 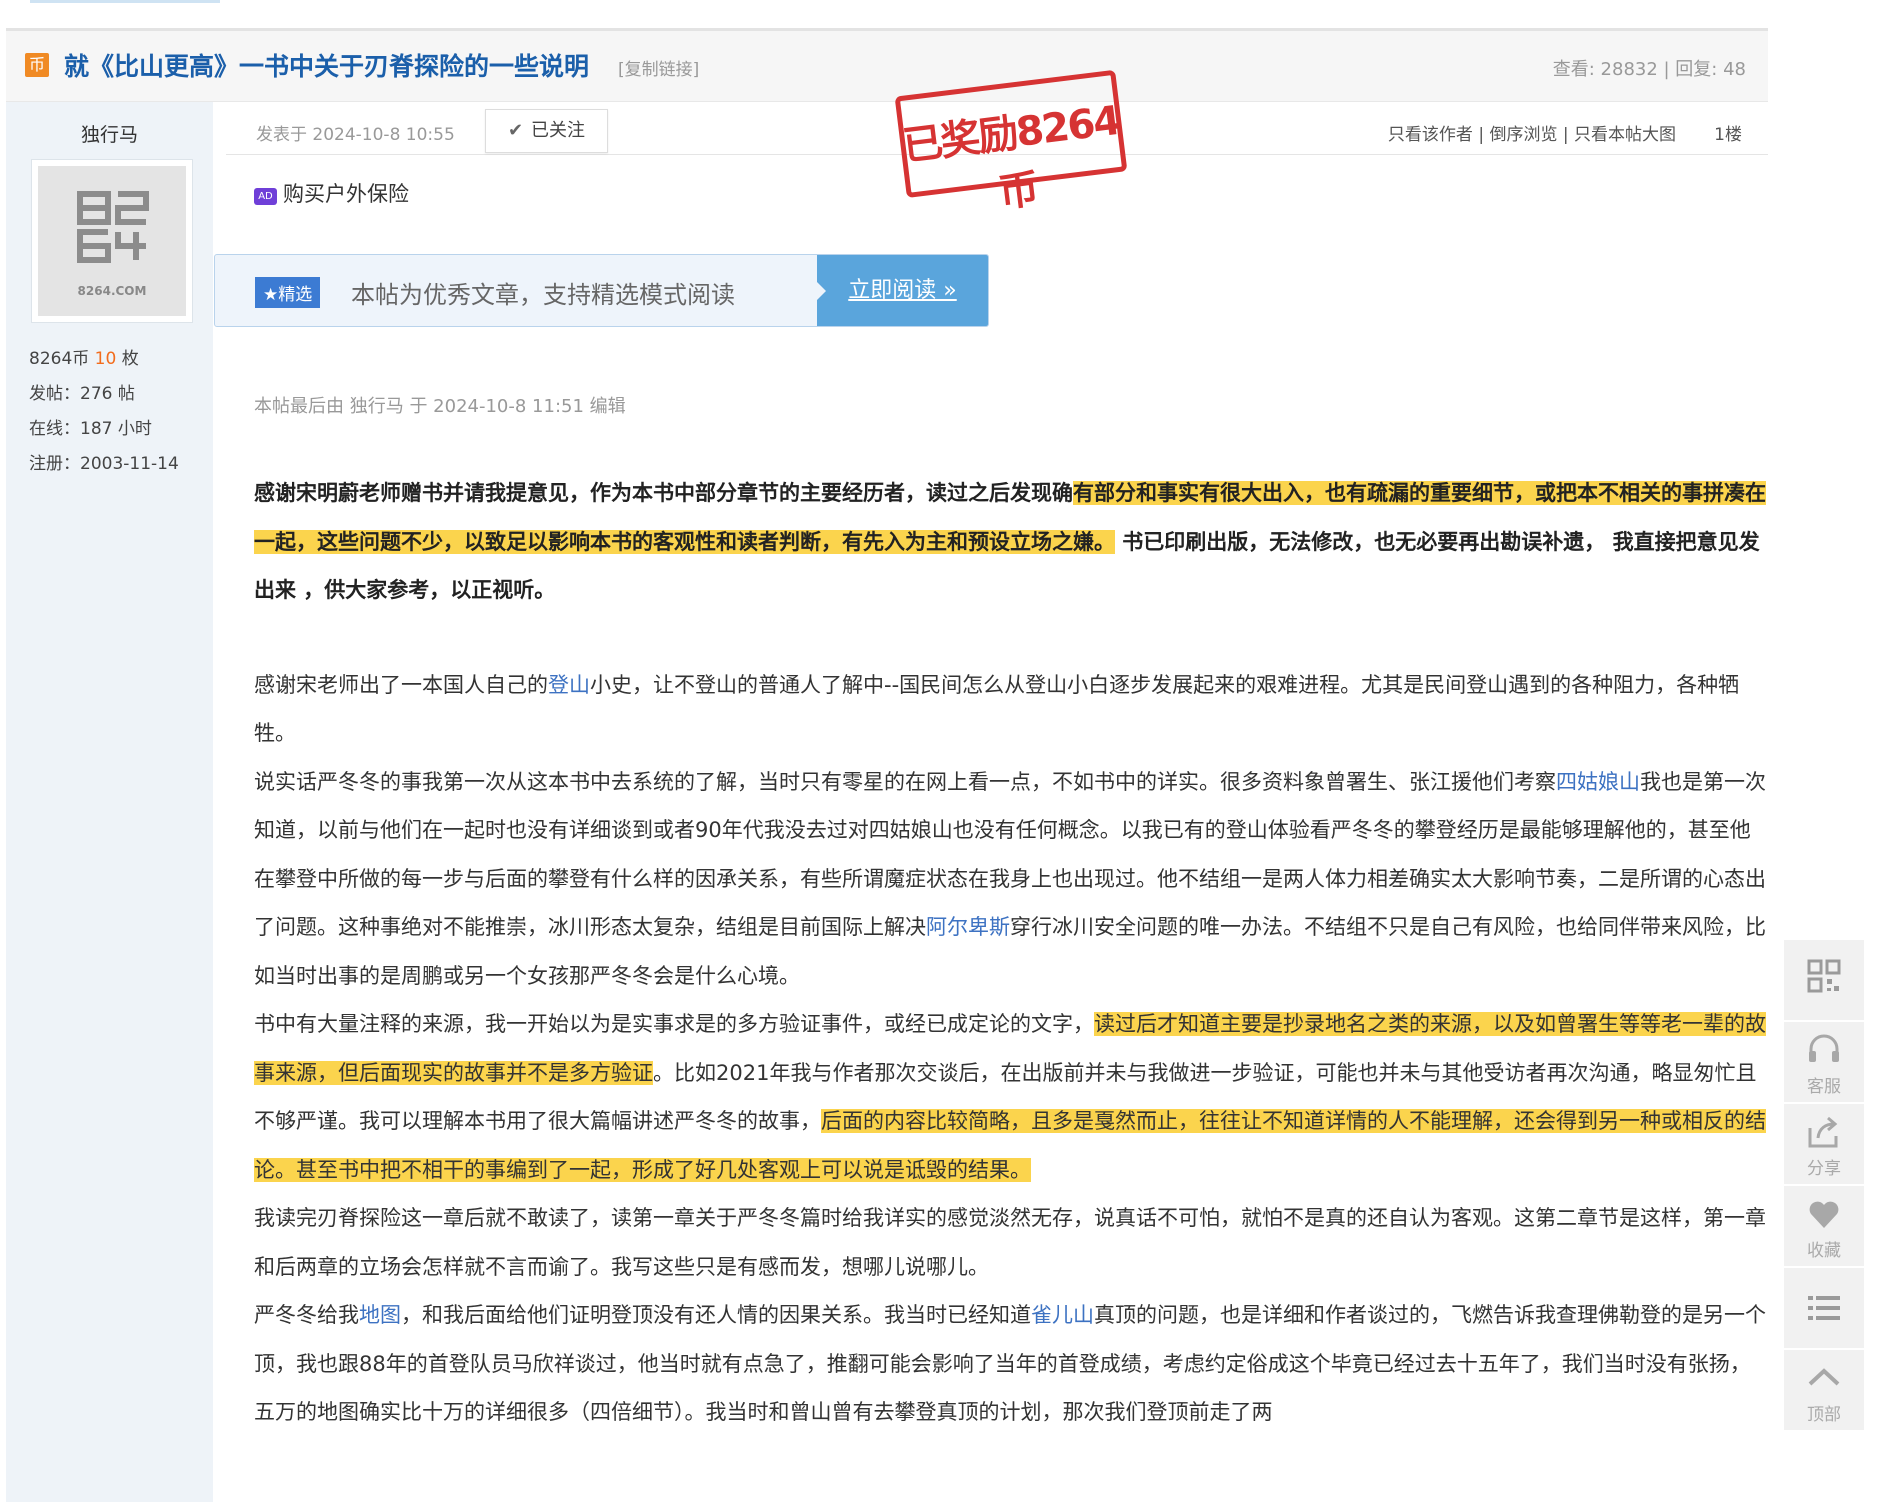 I want to click on customer-service-button: 客服, so click(x=1824, y=1062).